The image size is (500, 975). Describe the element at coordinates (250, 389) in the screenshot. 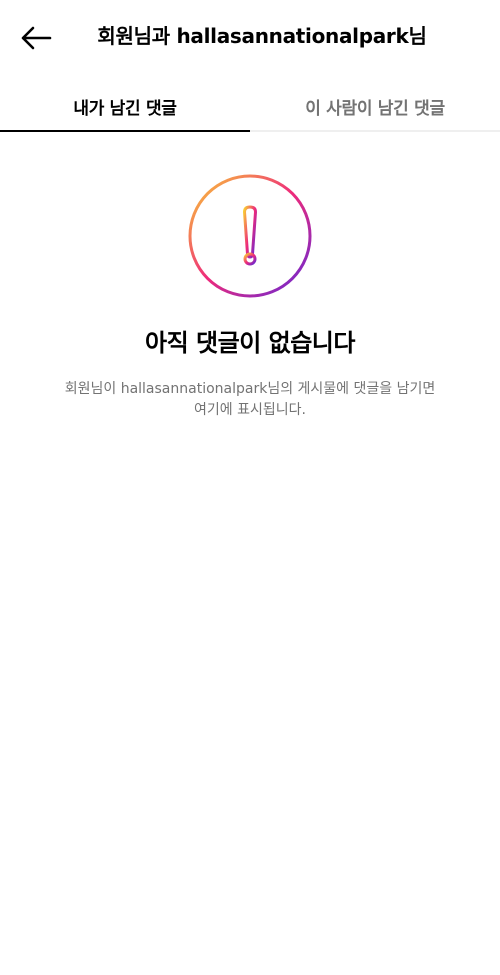

I see `empty-state-description-line1: 회원님이 hallasannationalpark님의 게시물에 댓글을 남기면` at that location.